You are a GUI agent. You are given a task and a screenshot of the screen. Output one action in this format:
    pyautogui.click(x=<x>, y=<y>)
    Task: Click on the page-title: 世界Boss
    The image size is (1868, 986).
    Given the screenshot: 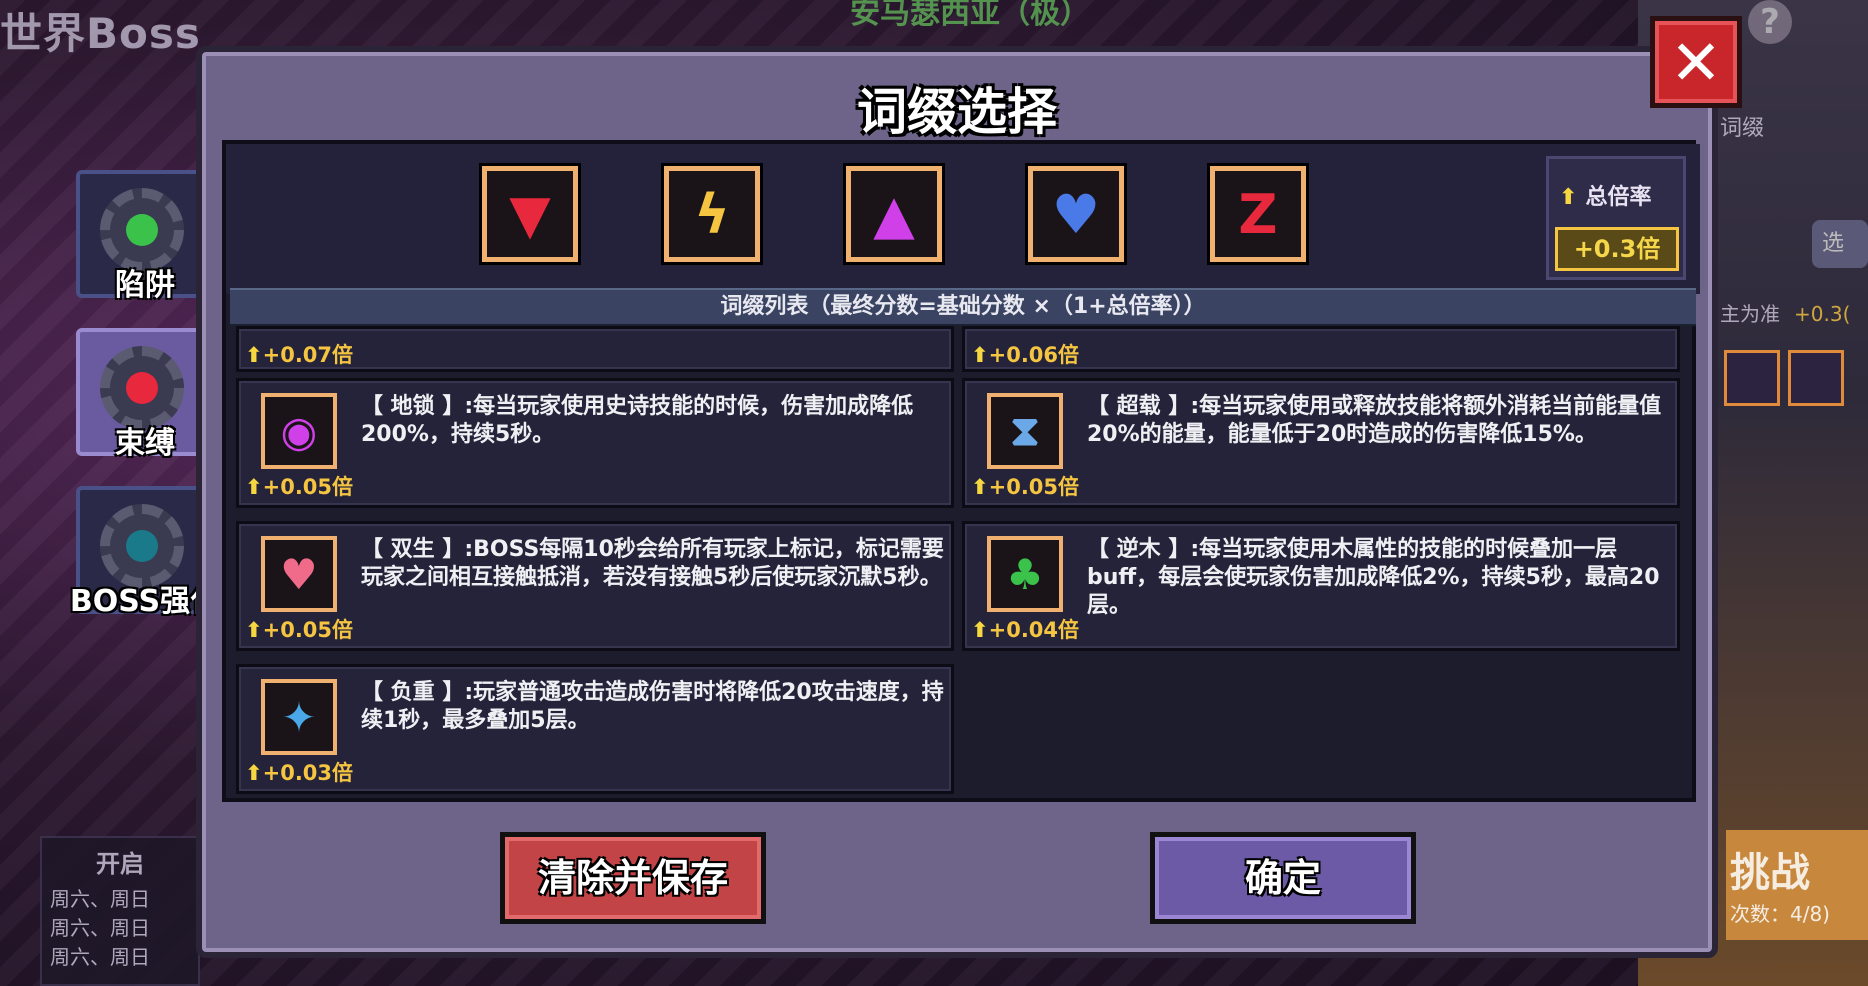 What is the action you would take?
    pyautogui.click(x=100, y=33)
    